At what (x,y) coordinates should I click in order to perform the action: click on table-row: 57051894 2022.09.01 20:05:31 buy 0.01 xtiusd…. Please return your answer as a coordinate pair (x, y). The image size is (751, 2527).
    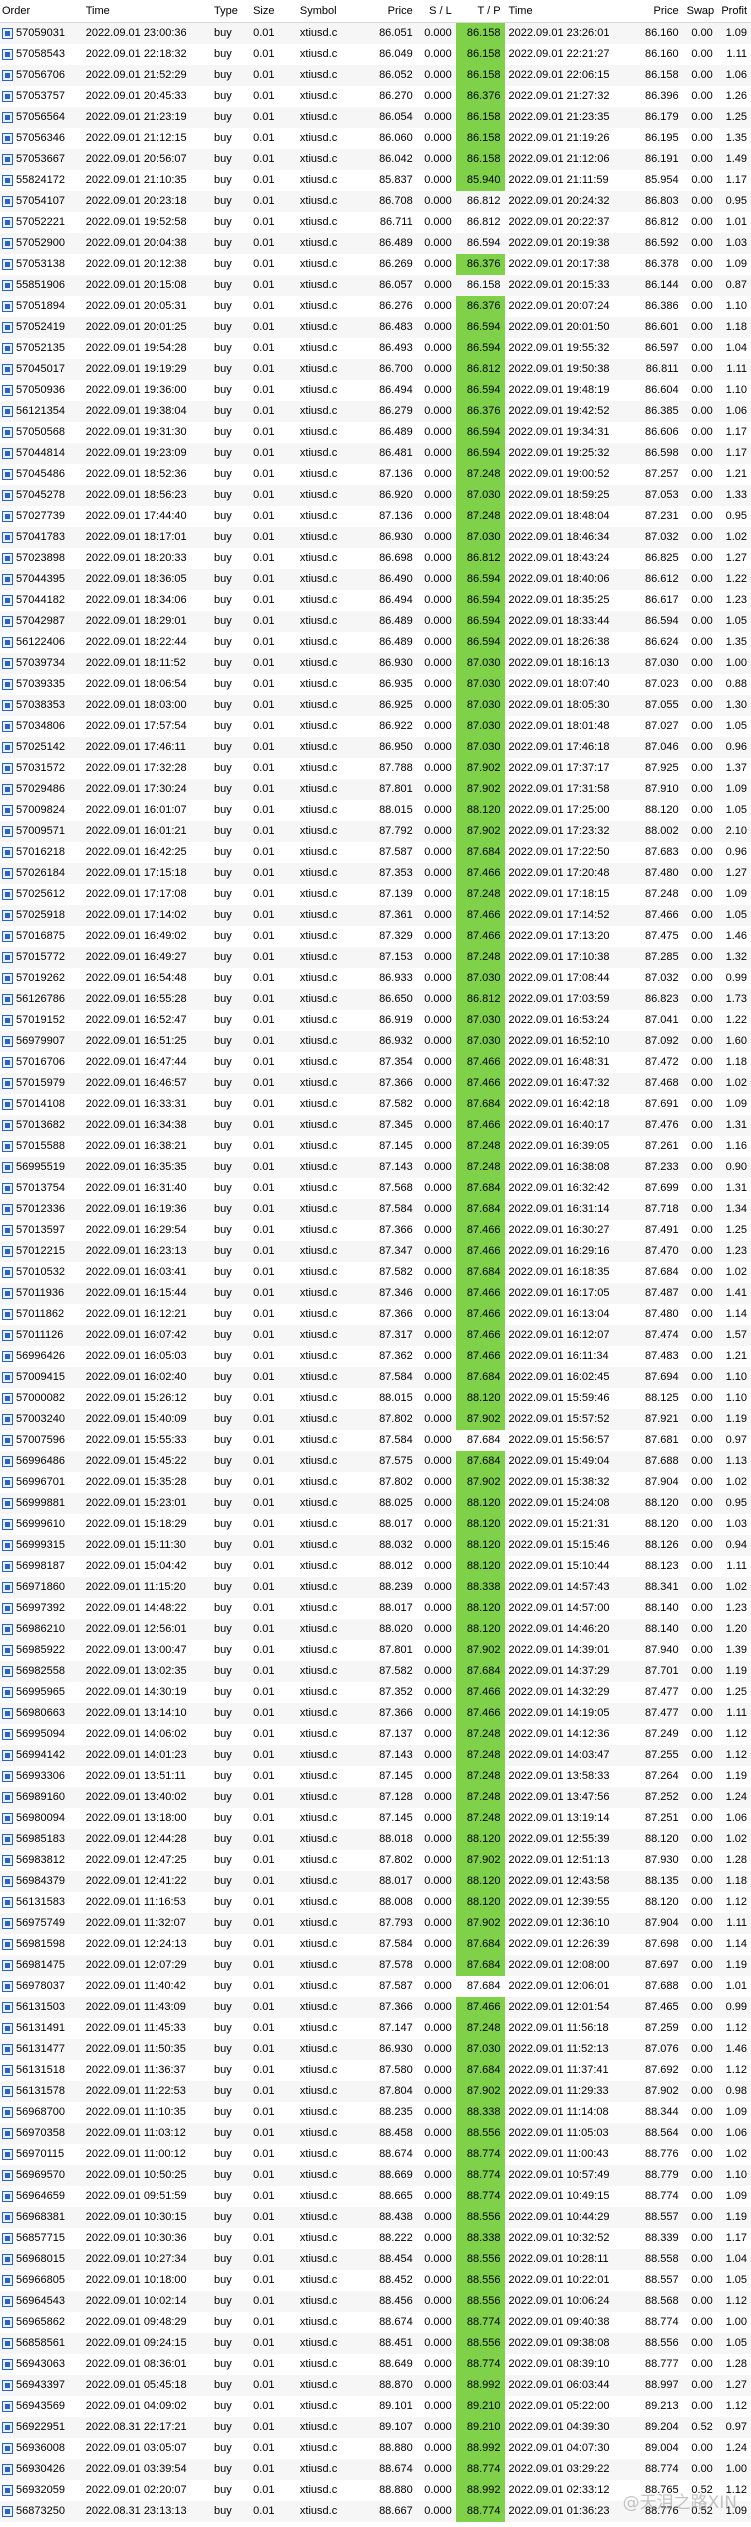
    Looking at the image, I should click on (375, 306).